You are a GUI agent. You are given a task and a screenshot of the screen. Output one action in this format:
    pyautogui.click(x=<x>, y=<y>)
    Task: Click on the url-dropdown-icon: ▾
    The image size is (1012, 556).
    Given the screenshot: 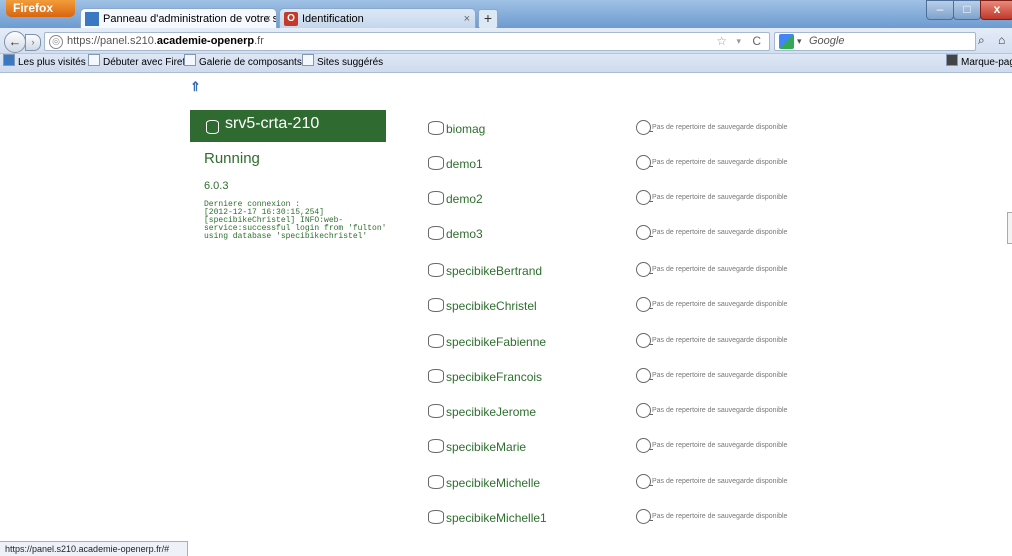 What is the action you would take?
    pyautogui.click(x=738, y=41)
    